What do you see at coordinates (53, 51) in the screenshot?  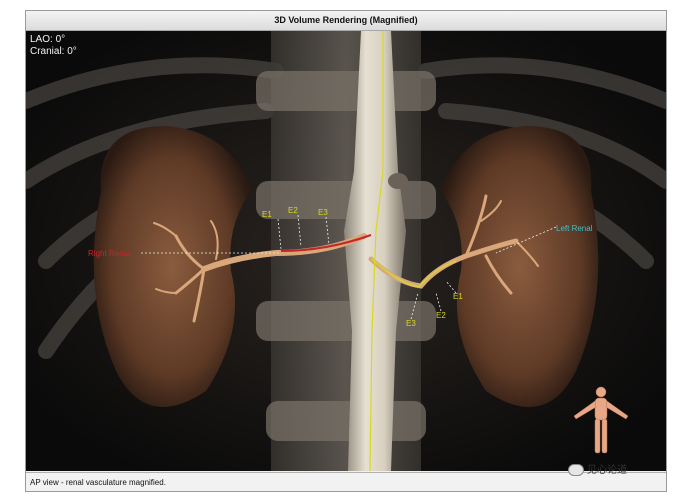 I see `cranial-angle: Cranial: 0°` at bounding box center [53, 51].